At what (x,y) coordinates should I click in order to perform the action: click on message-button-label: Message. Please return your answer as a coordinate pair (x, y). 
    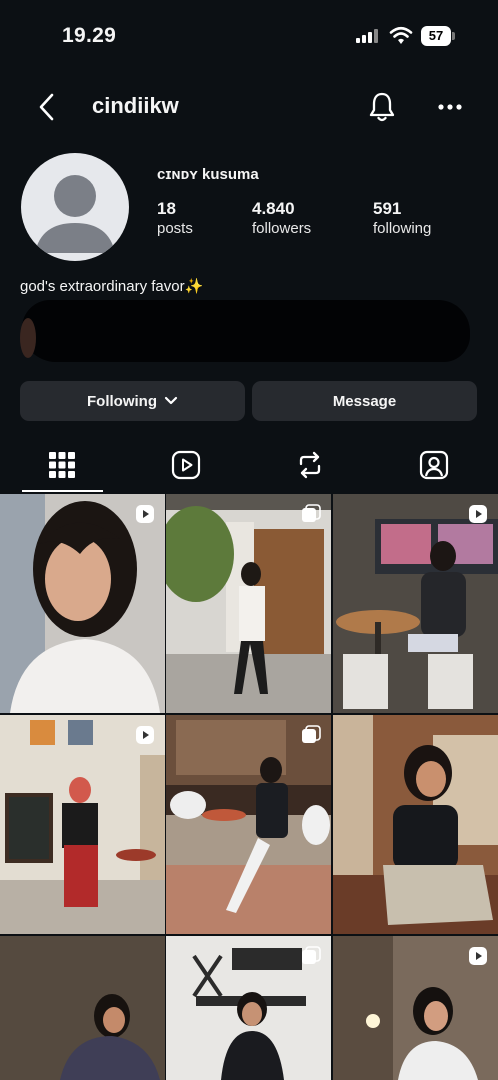
    Looking at the image, I should click on (364, 401).